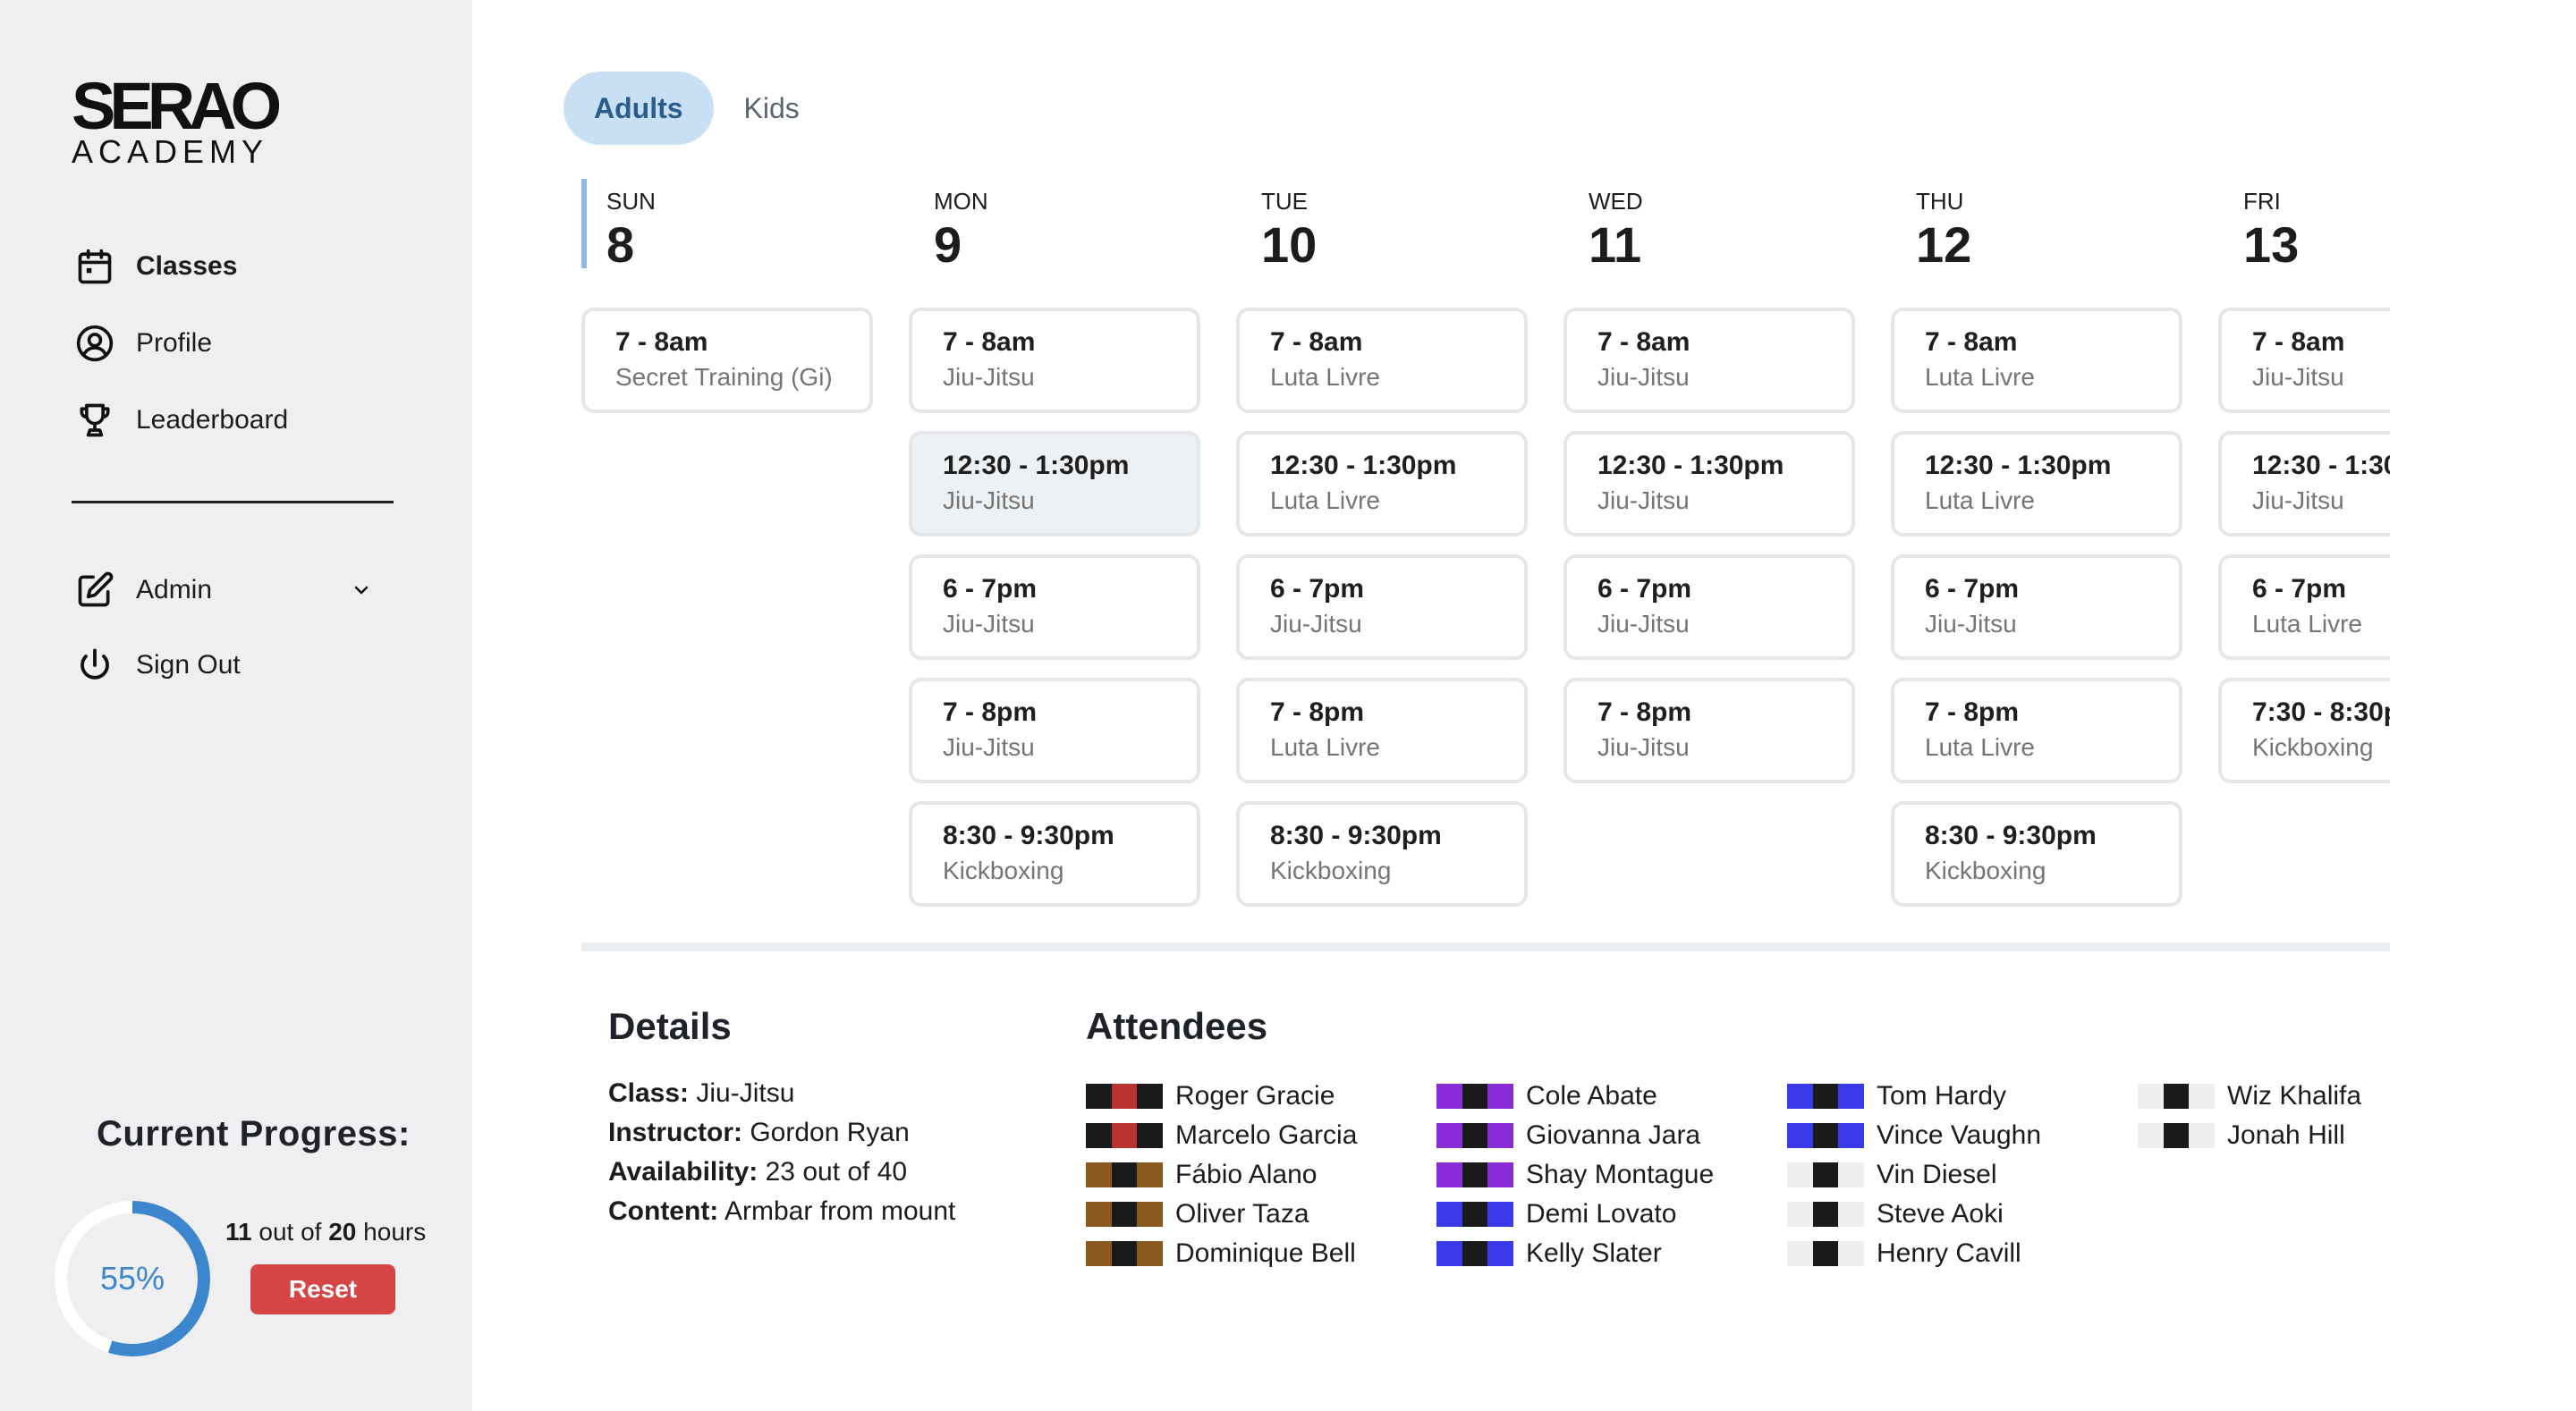 Image resolution: width=2576 pixels, height=1411 pixels. Describe the element at coordinates (1556, 1214) in the screenshot. I see `attendee-row: Demi Lovato` at that location.